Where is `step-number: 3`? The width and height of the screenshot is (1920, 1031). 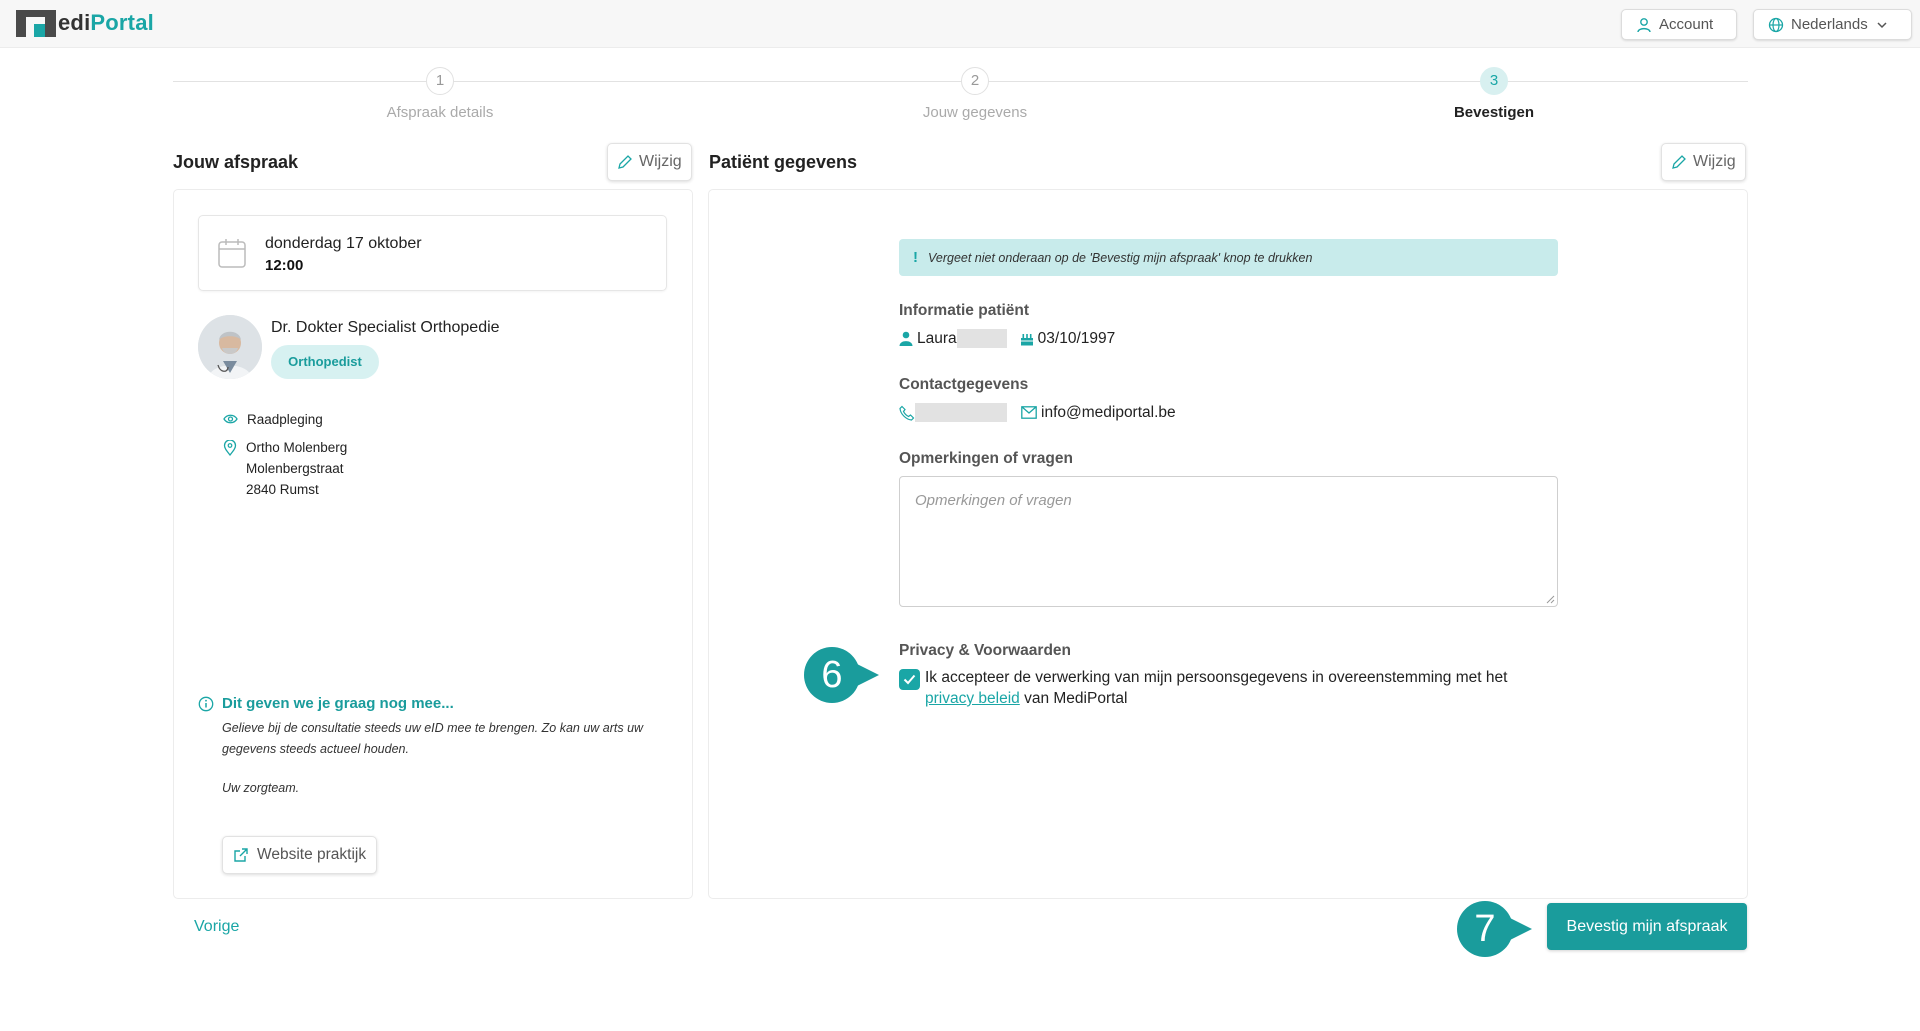 step-number: 3 is located at coordinates (1494, 81).